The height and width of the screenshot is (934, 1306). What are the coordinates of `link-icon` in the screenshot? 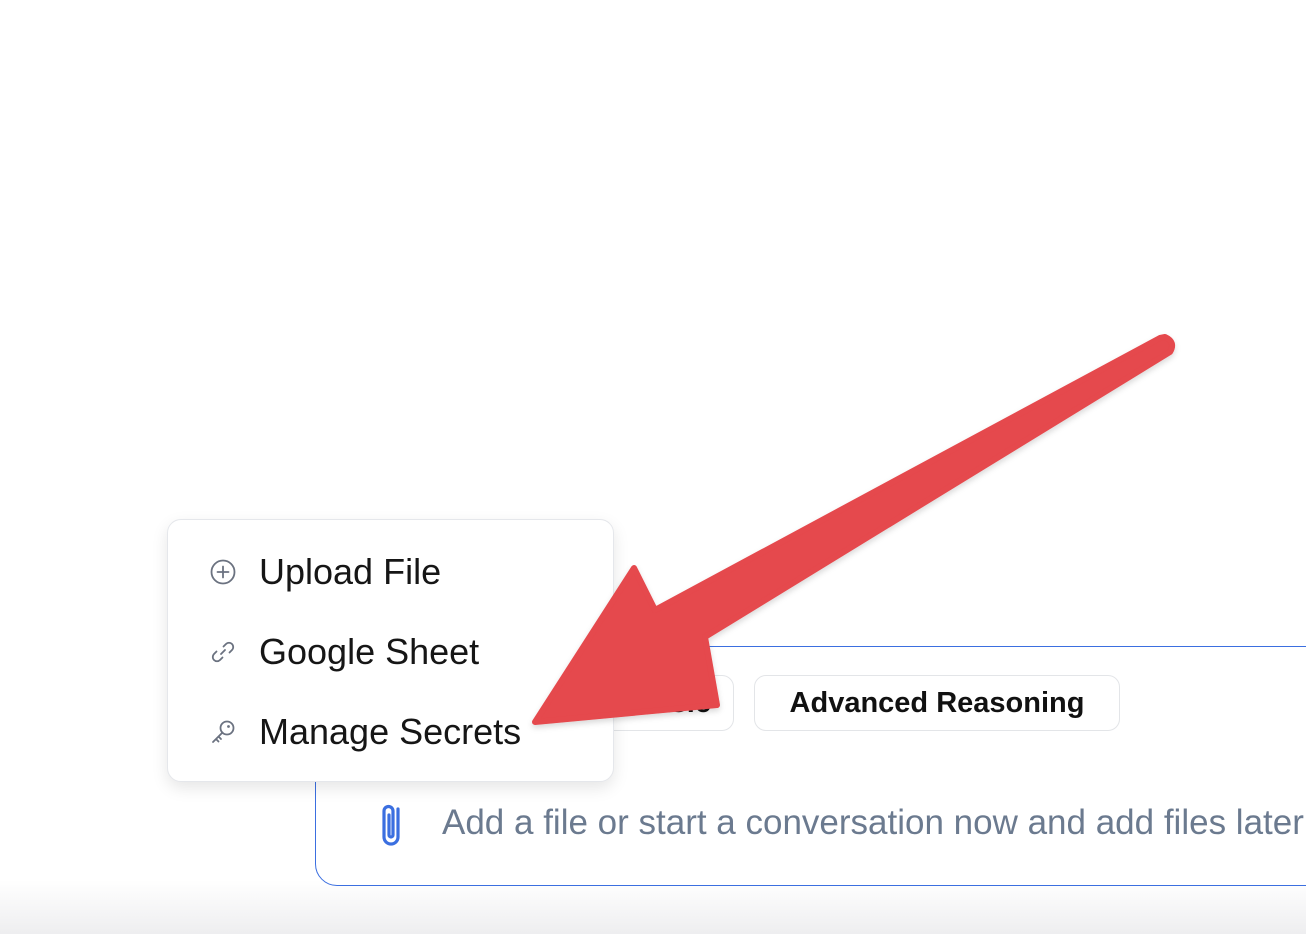 It's located at (223, 652).